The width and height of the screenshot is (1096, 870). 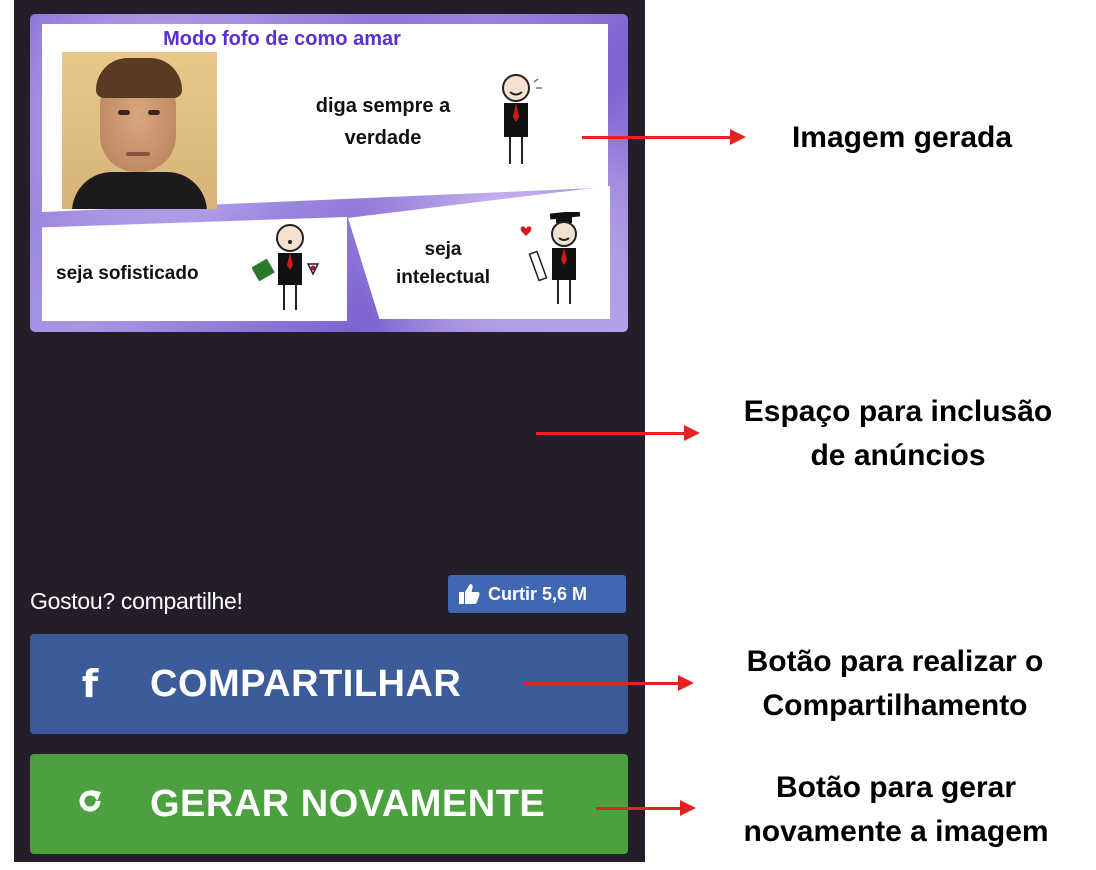 What do you see at coordinates (646, 808) in the screenshot?
I see `arrow-regen` at bounding box center [646, 808].